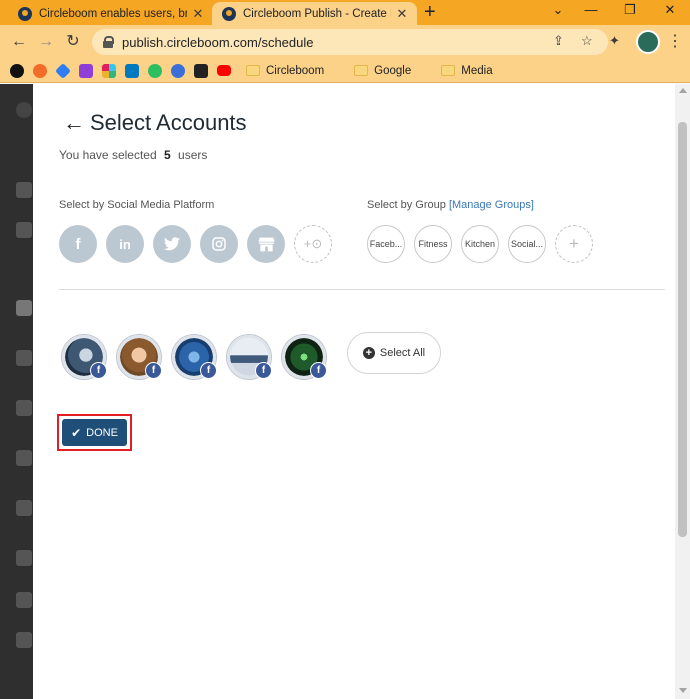  Describe the element at coordinates (73, 42) in the screenshot. I see `reload-icon: ↻` at that location.